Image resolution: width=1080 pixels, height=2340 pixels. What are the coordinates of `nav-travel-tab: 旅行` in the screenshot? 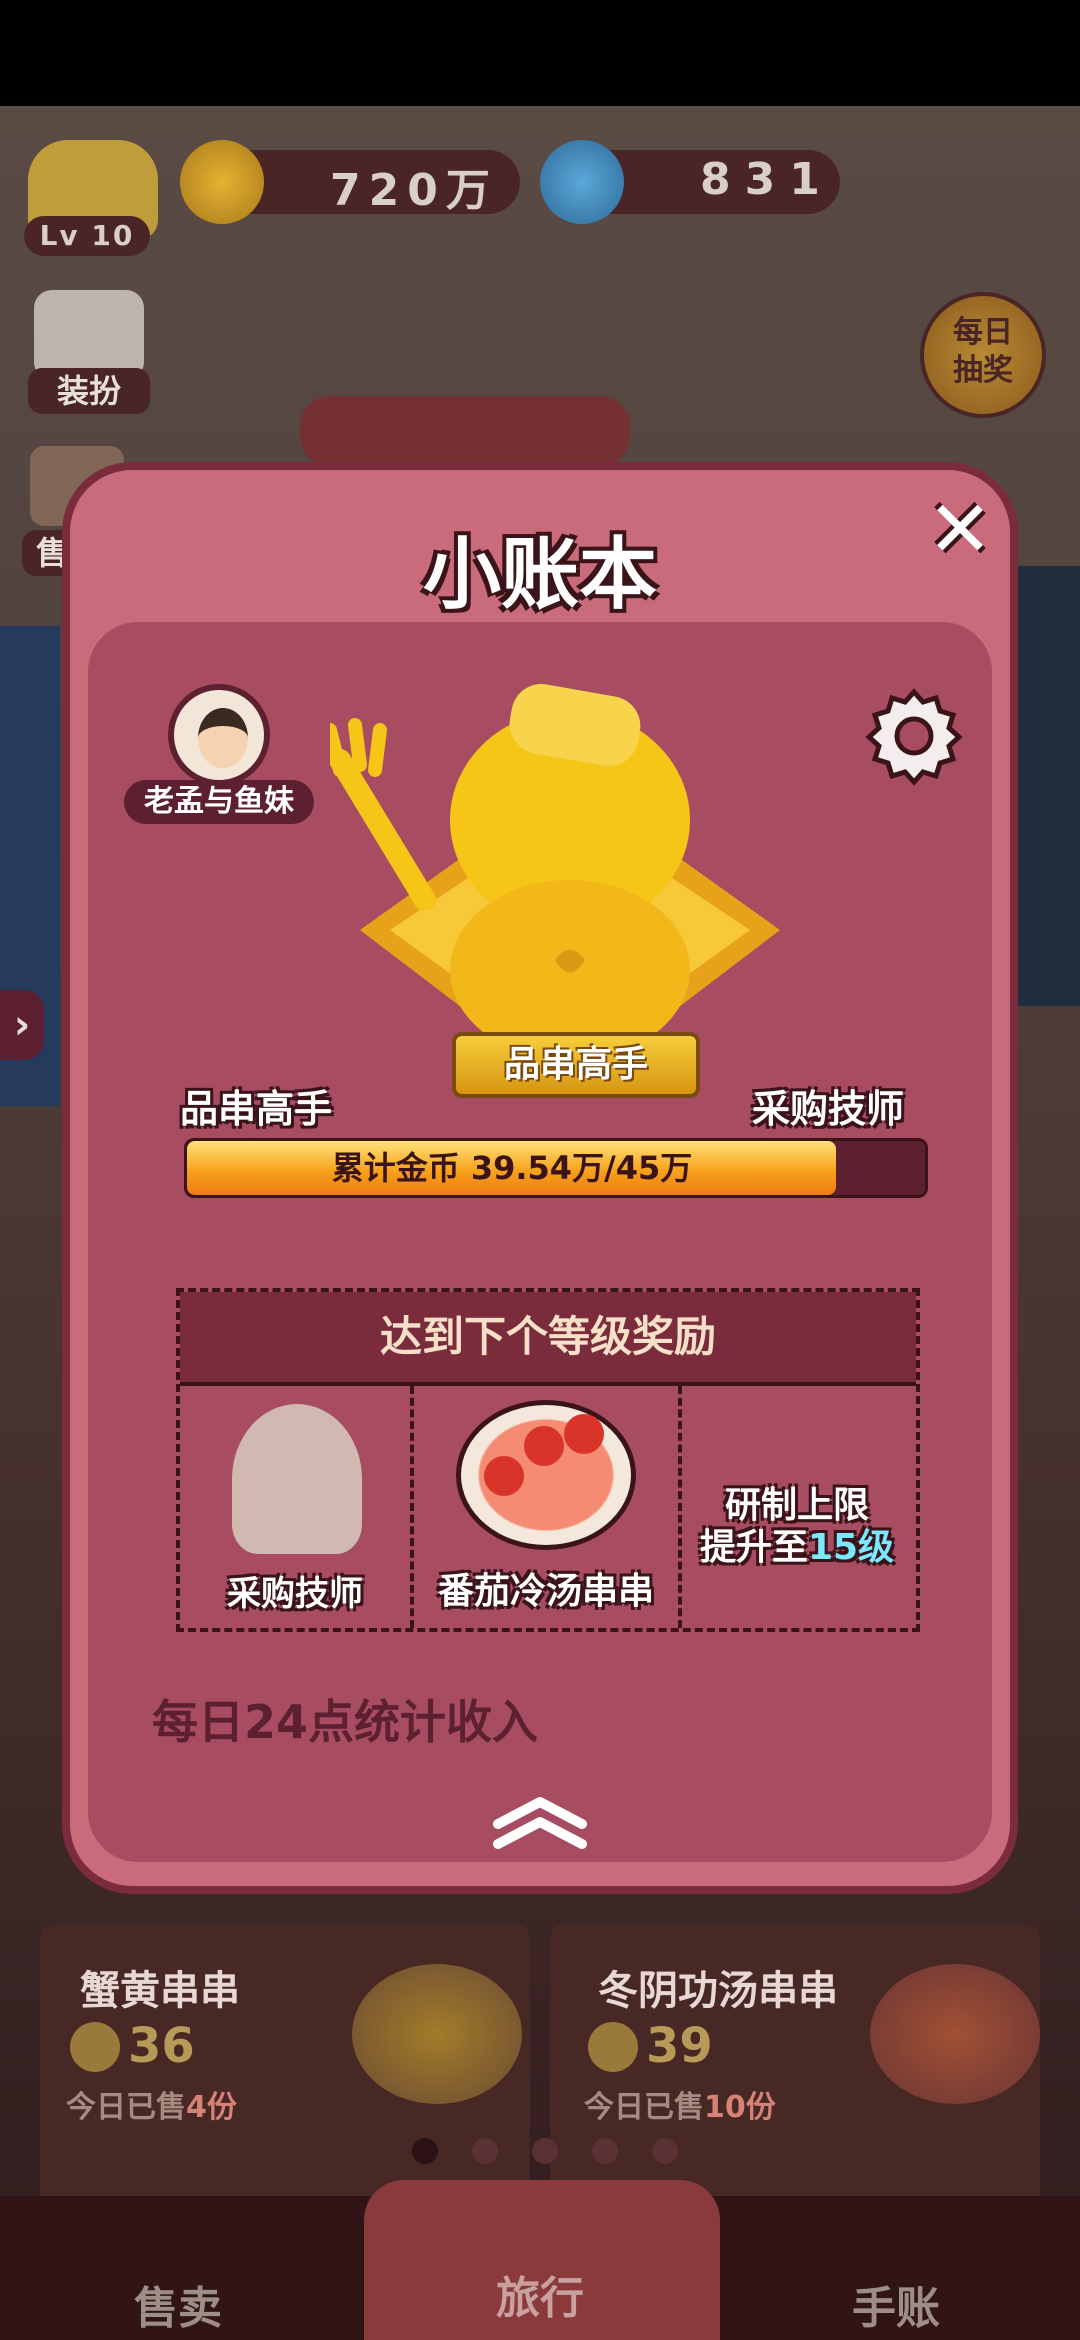 It's located at (540, 2294).